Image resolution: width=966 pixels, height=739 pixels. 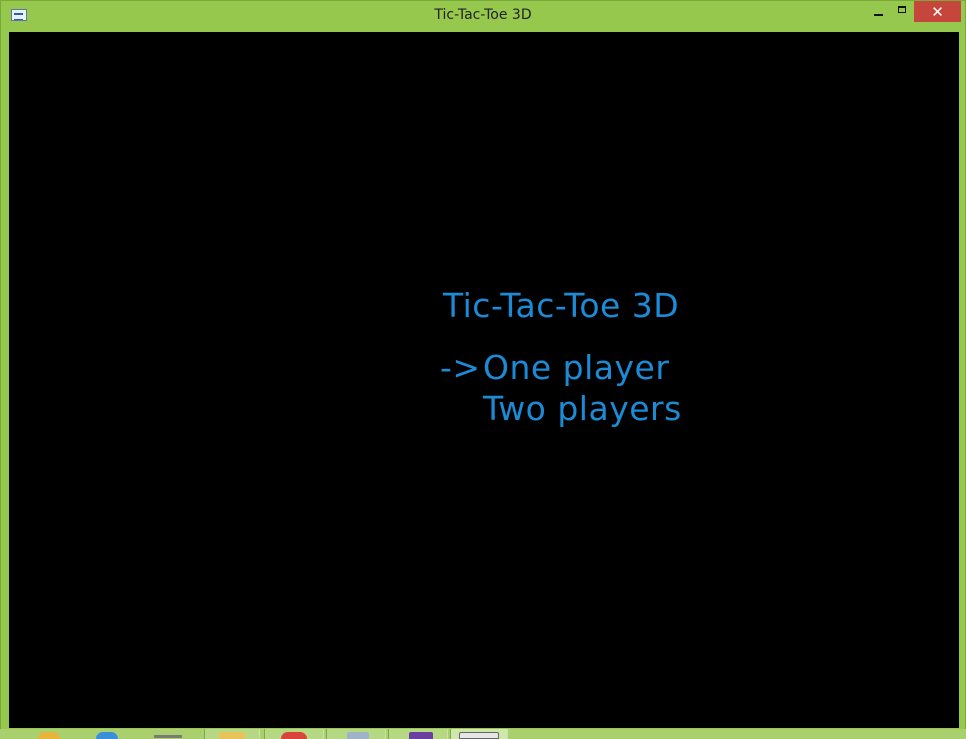 I want to click on close-button: ✕, so click(x=937, y=11).